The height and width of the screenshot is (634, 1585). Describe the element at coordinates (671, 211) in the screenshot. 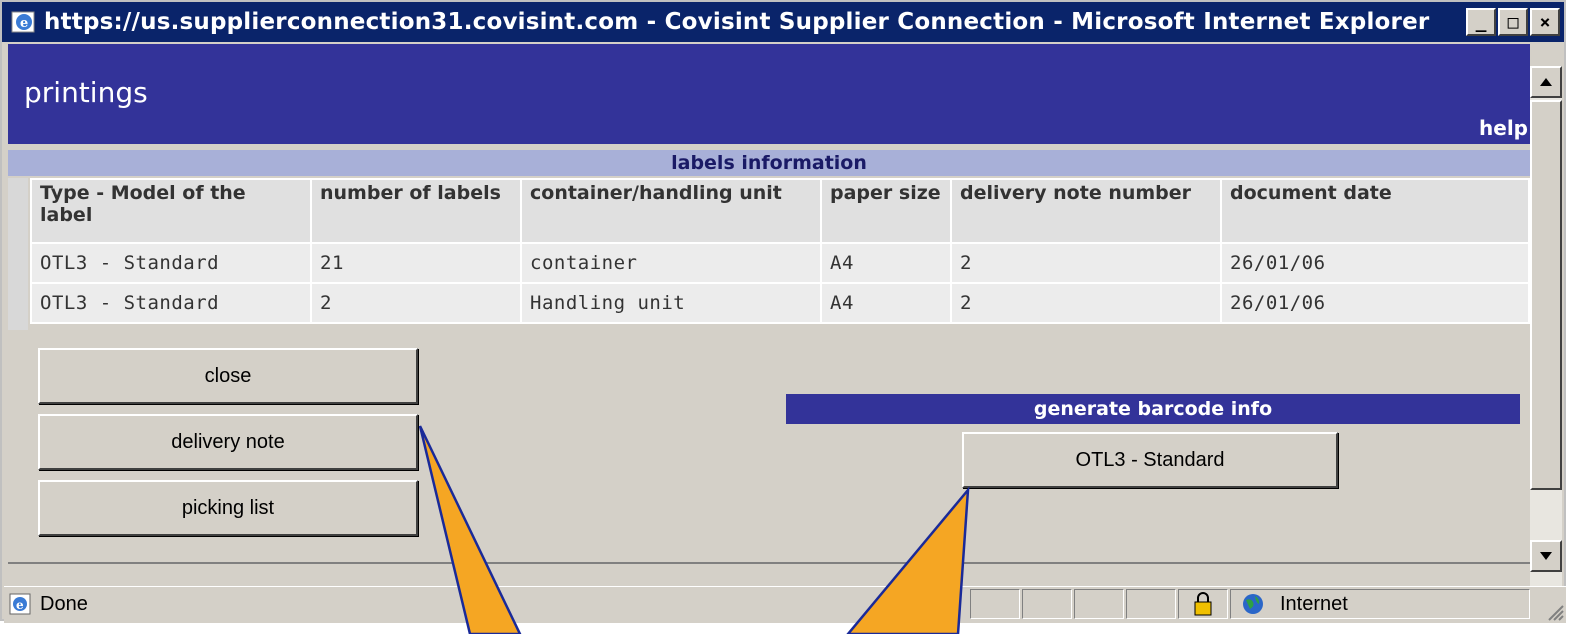

I see `column-header: container/handling unit` at that location.